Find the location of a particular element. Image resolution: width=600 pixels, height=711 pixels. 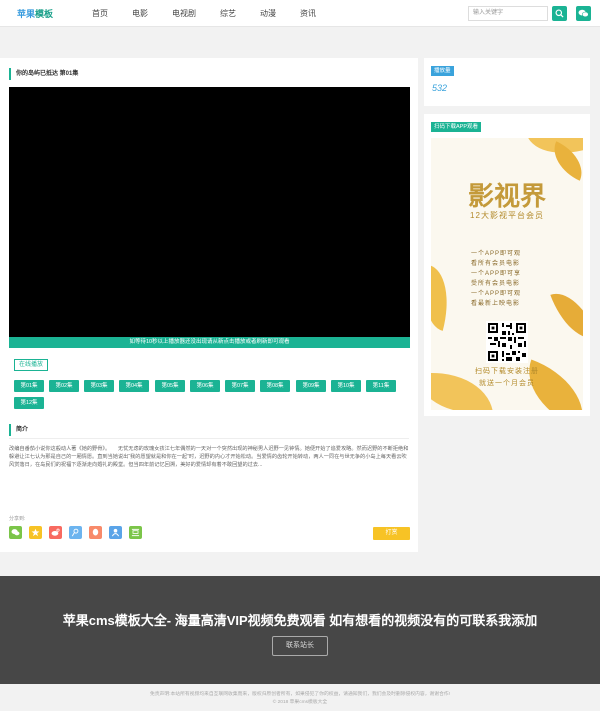

episode-button-07: 第07集 is located at coordinates (240, 386).